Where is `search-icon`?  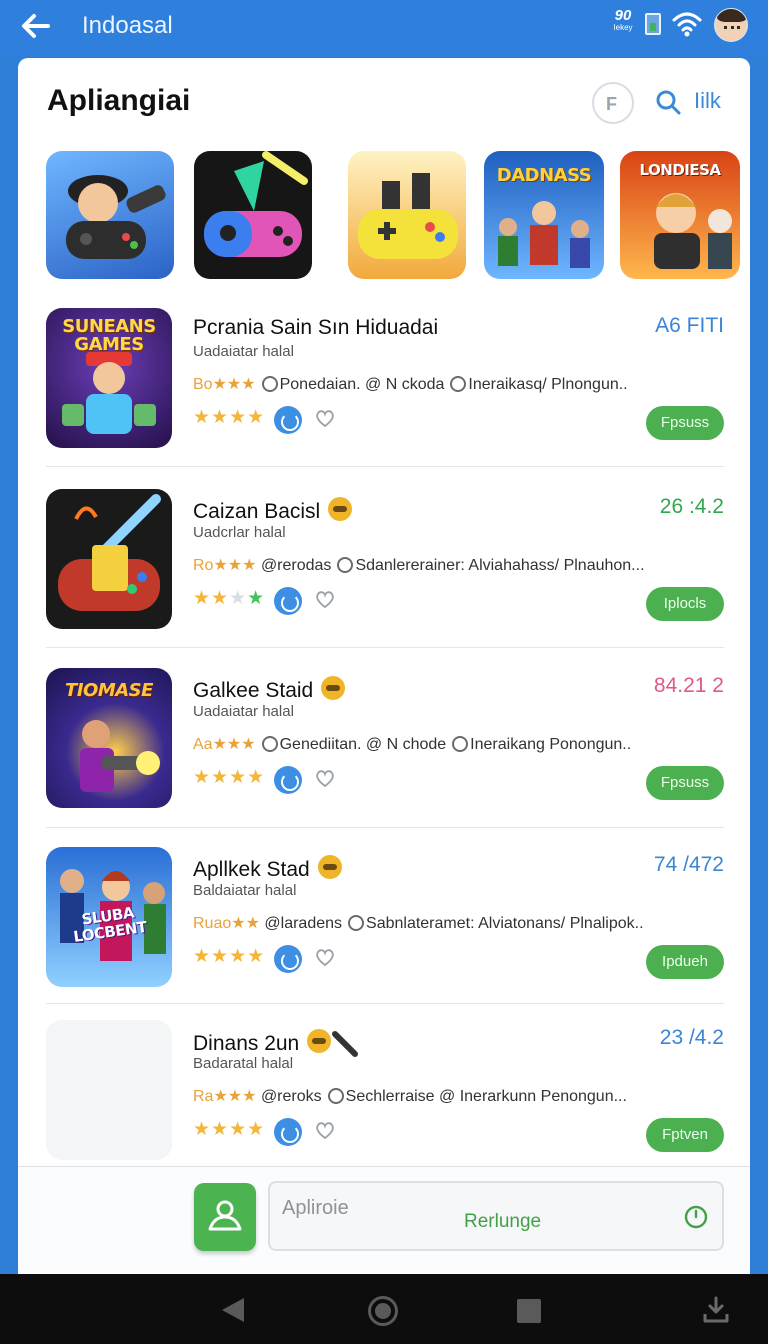
search-icon is located at coordinates (668, 102).